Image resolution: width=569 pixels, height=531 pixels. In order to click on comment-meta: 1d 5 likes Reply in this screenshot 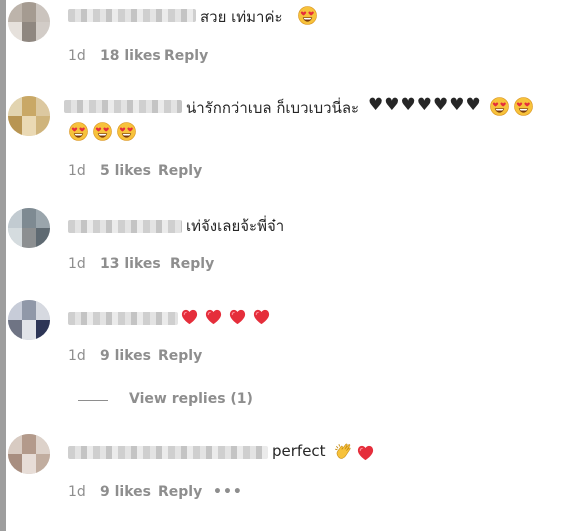, I will do `click(168, 172)`.